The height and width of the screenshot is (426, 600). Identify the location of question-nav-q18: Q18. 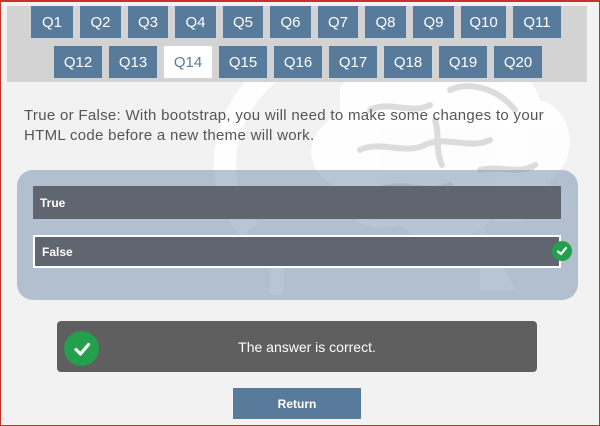
(408, 62).